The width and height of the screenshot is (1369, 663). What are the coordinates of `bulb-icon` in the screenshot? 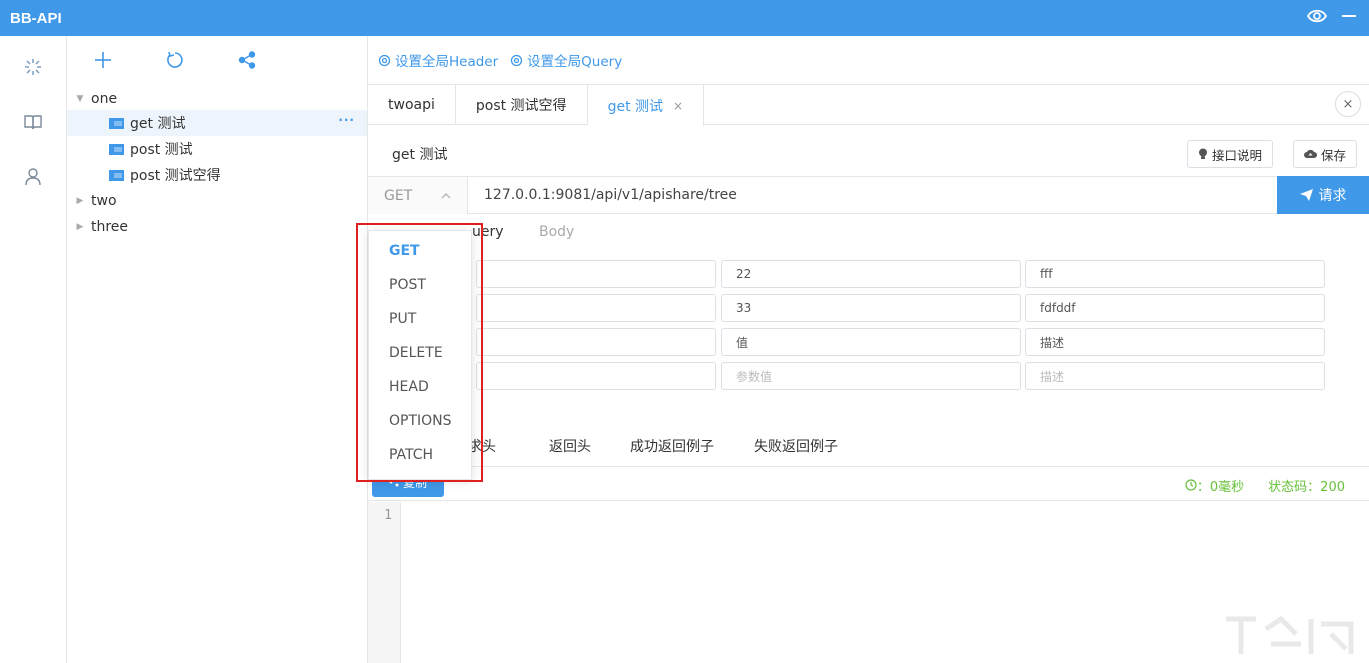 It's located at (1203, 154).